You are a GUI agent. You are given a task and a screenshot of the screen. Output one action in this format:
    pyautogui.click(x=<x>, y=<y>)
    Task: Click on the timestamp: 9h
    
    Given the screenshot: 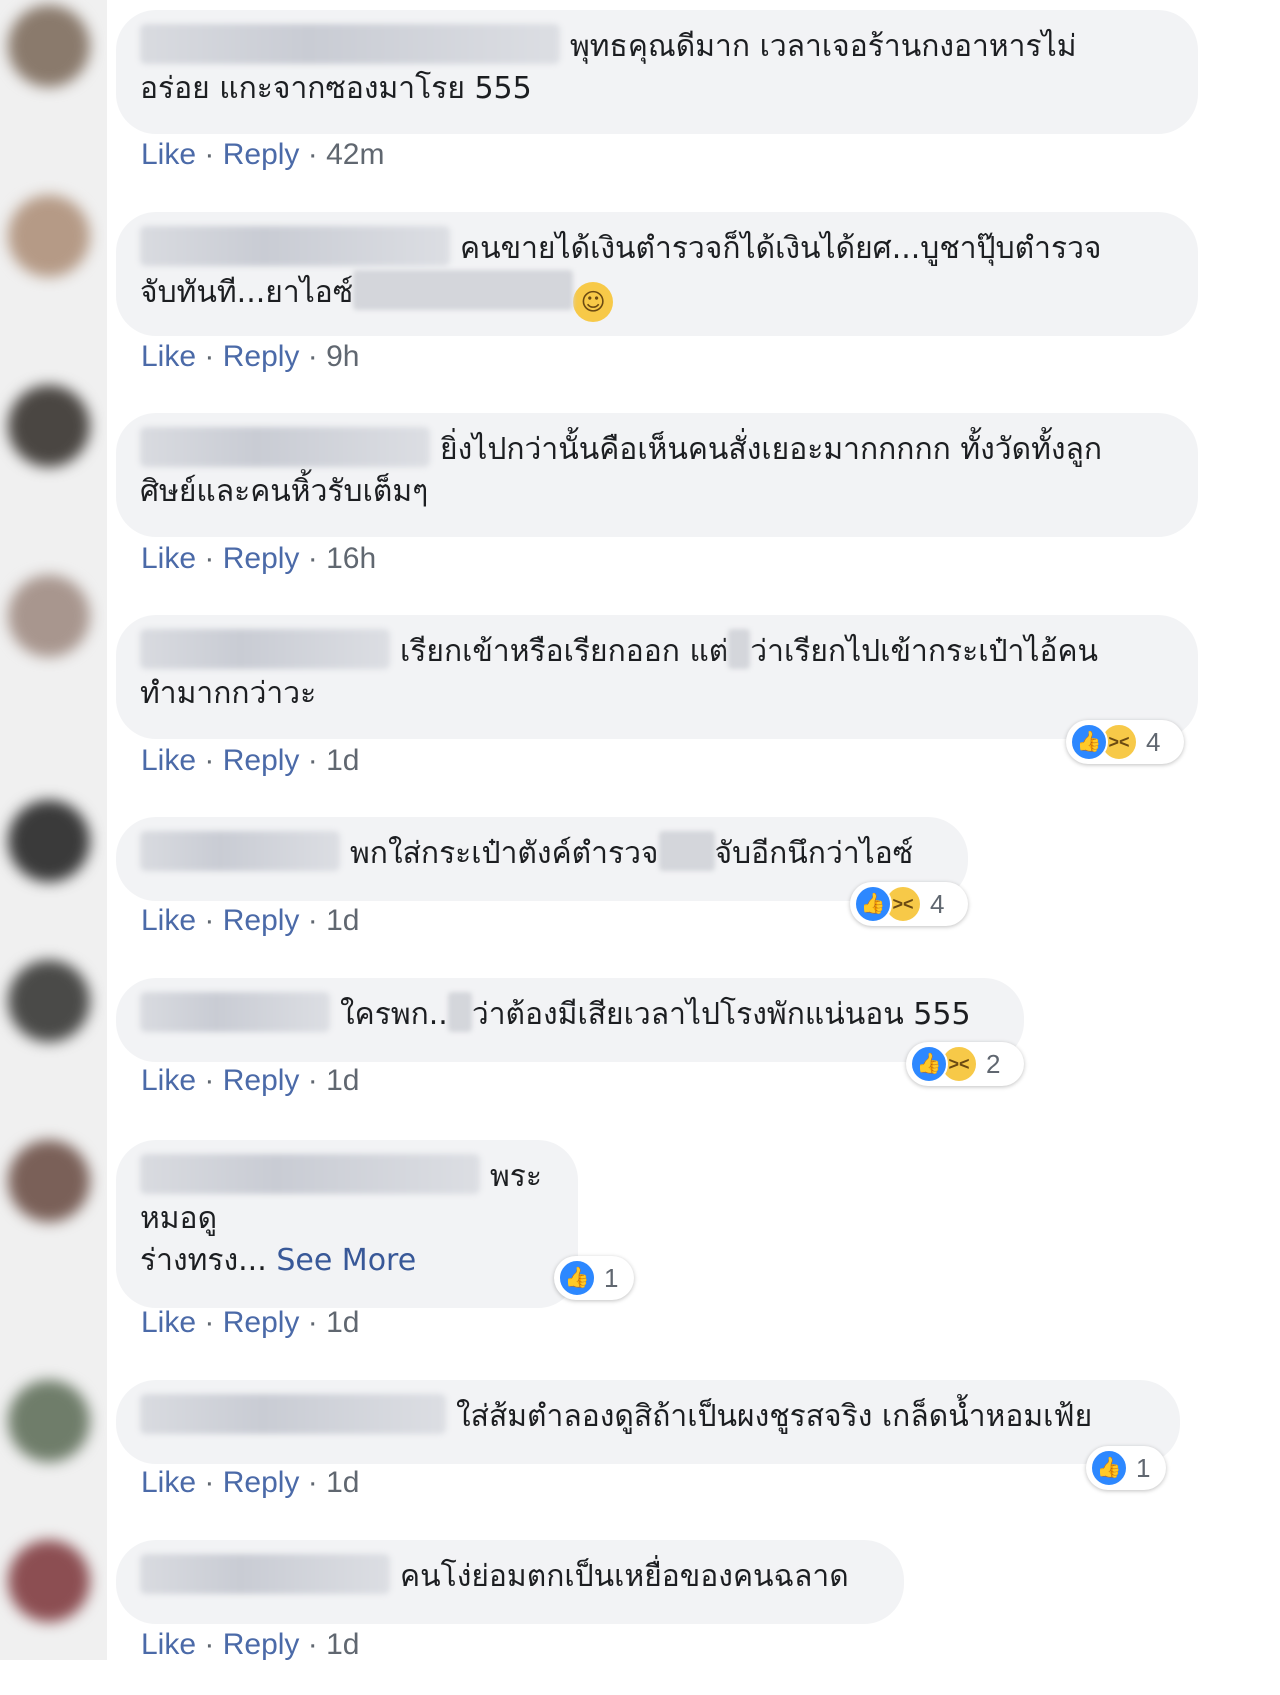 What is the action you would take?
    pyautogui.click(x=342, y=356)
    